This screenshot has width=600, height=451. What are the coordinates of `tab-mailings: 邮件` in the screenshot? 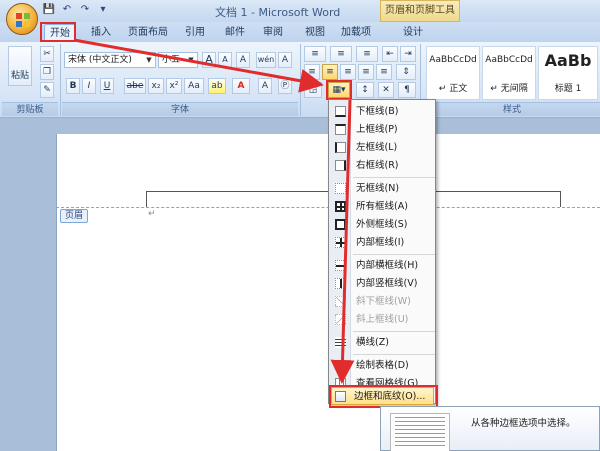 It's located at (235, 33).